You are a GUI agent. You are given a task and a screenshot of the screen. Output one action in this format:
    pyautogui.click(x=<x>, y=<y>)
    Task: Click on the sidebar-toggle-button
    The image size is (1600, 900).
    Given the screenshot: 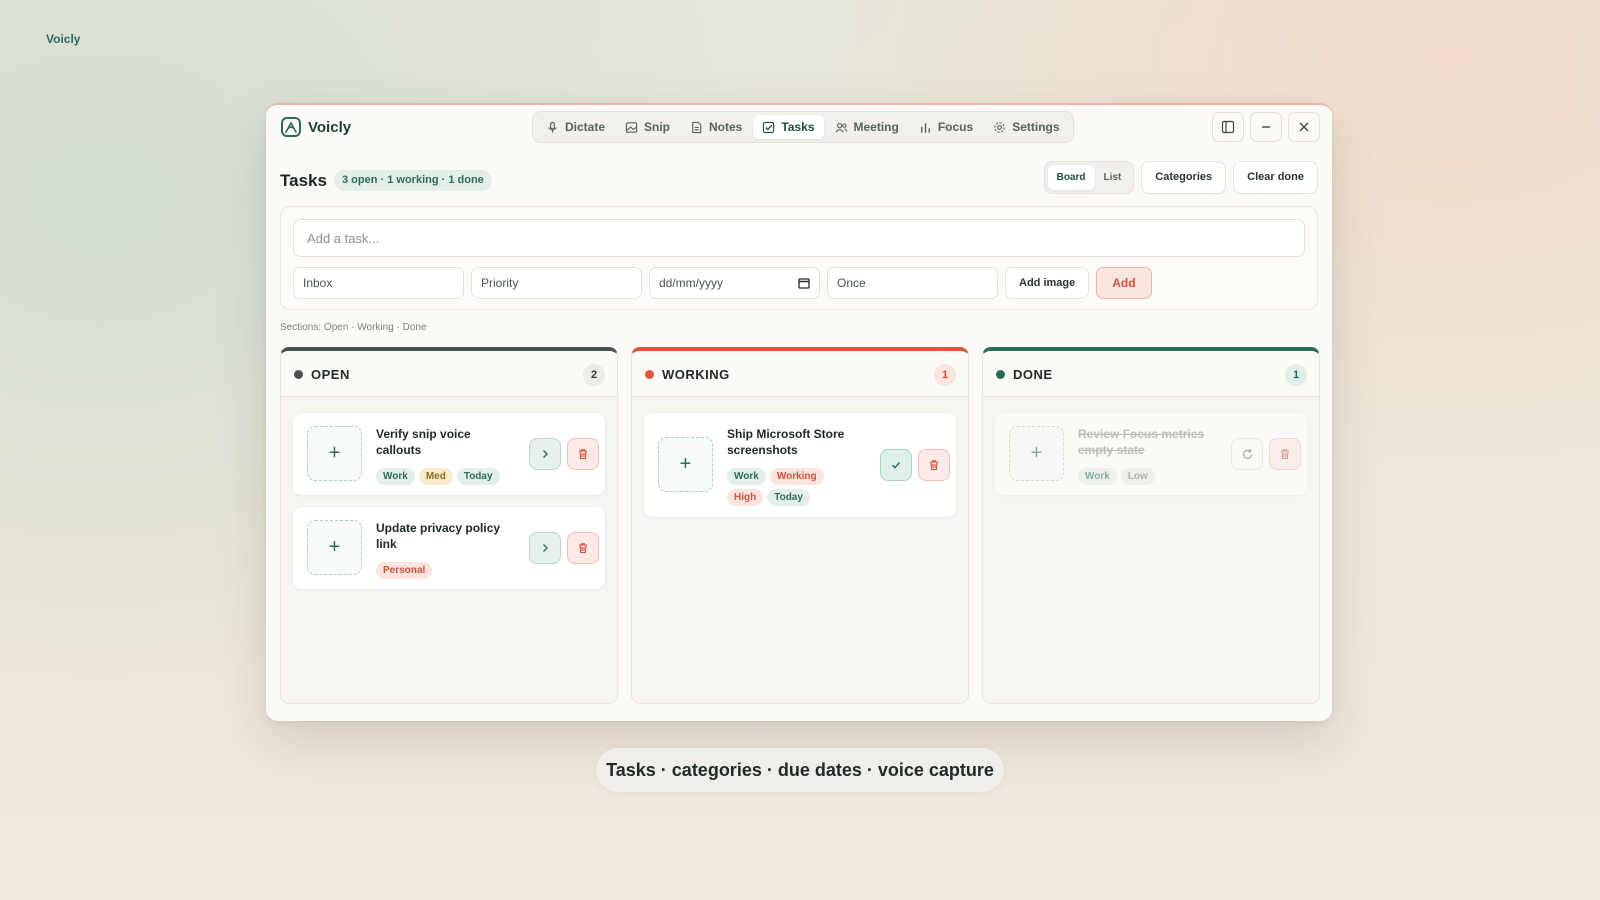 What is the action you would take?
    pyautogui.click(x=1228, y=127)
    